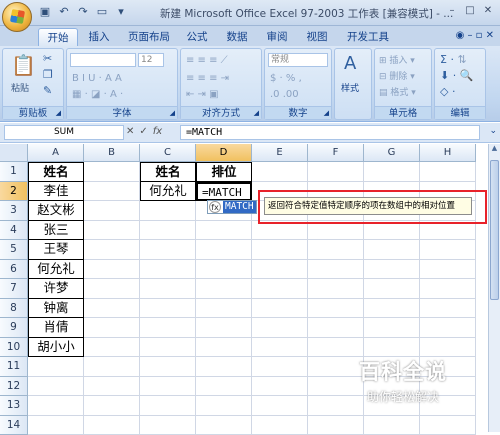 This screenshot has height=435, width=500. What do you see at coordinates (336, 172) in the screenshot?
I see `cell-f1` at bounding box center [336, 172].